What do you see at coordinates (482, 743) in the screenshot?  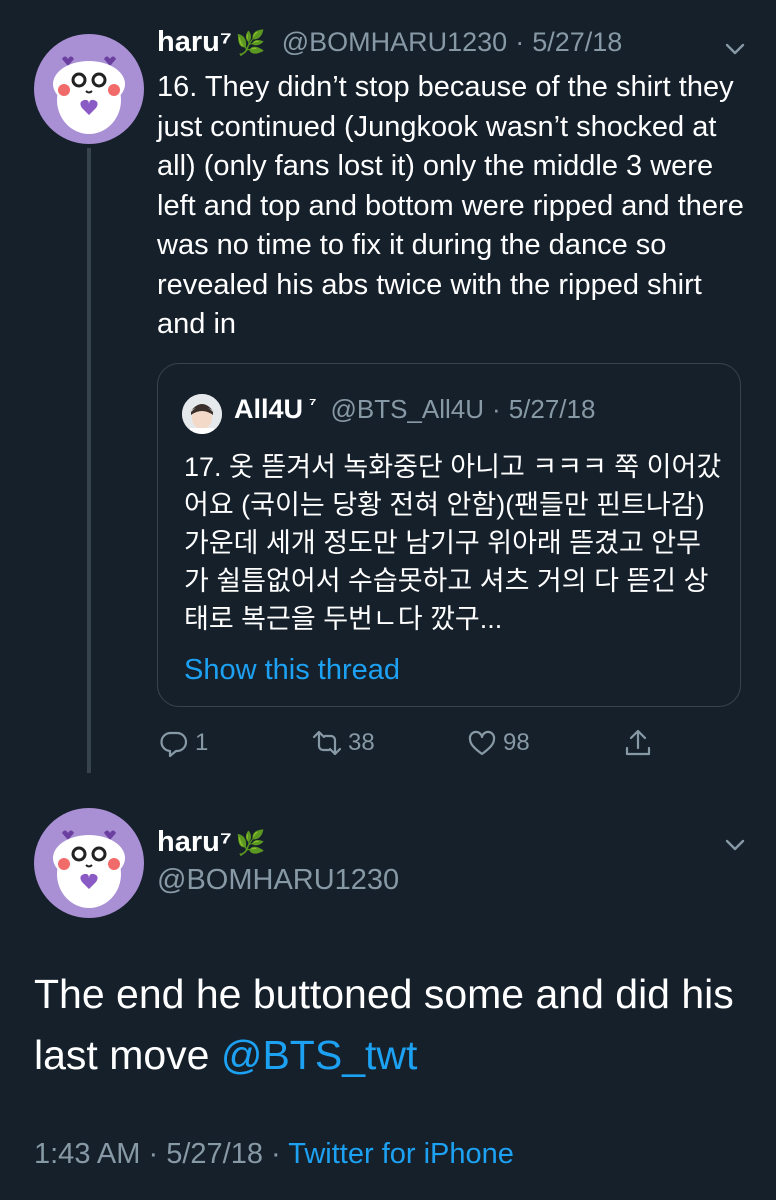 I see `heart-icon` at bounding box center [482, 743].